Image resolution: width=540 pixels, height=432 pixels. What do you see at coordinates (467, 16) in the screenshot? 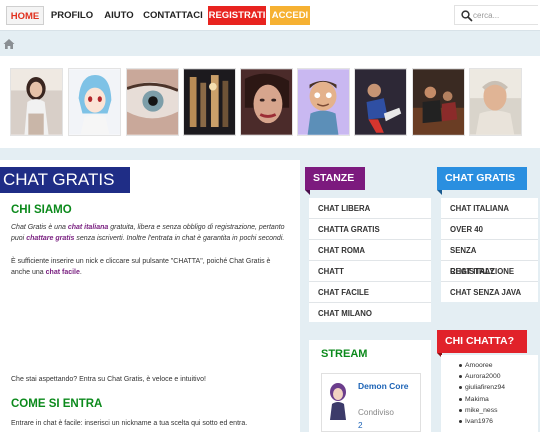
I see `search-icon` at bounding box center [467, 16].